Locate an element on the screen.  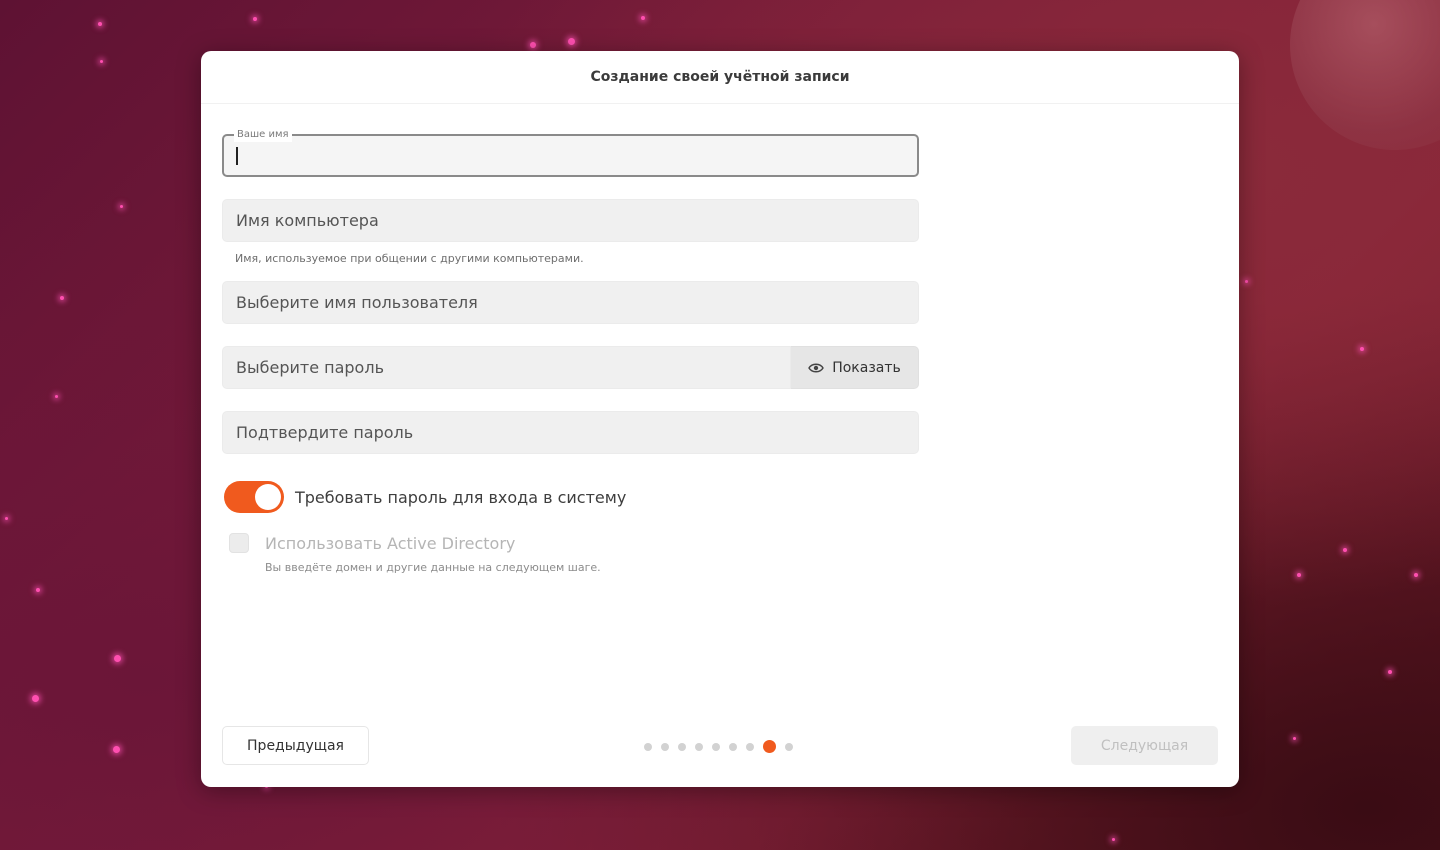
dialog-title: Создание своей учётной записи is located at coordinates (720, 77).